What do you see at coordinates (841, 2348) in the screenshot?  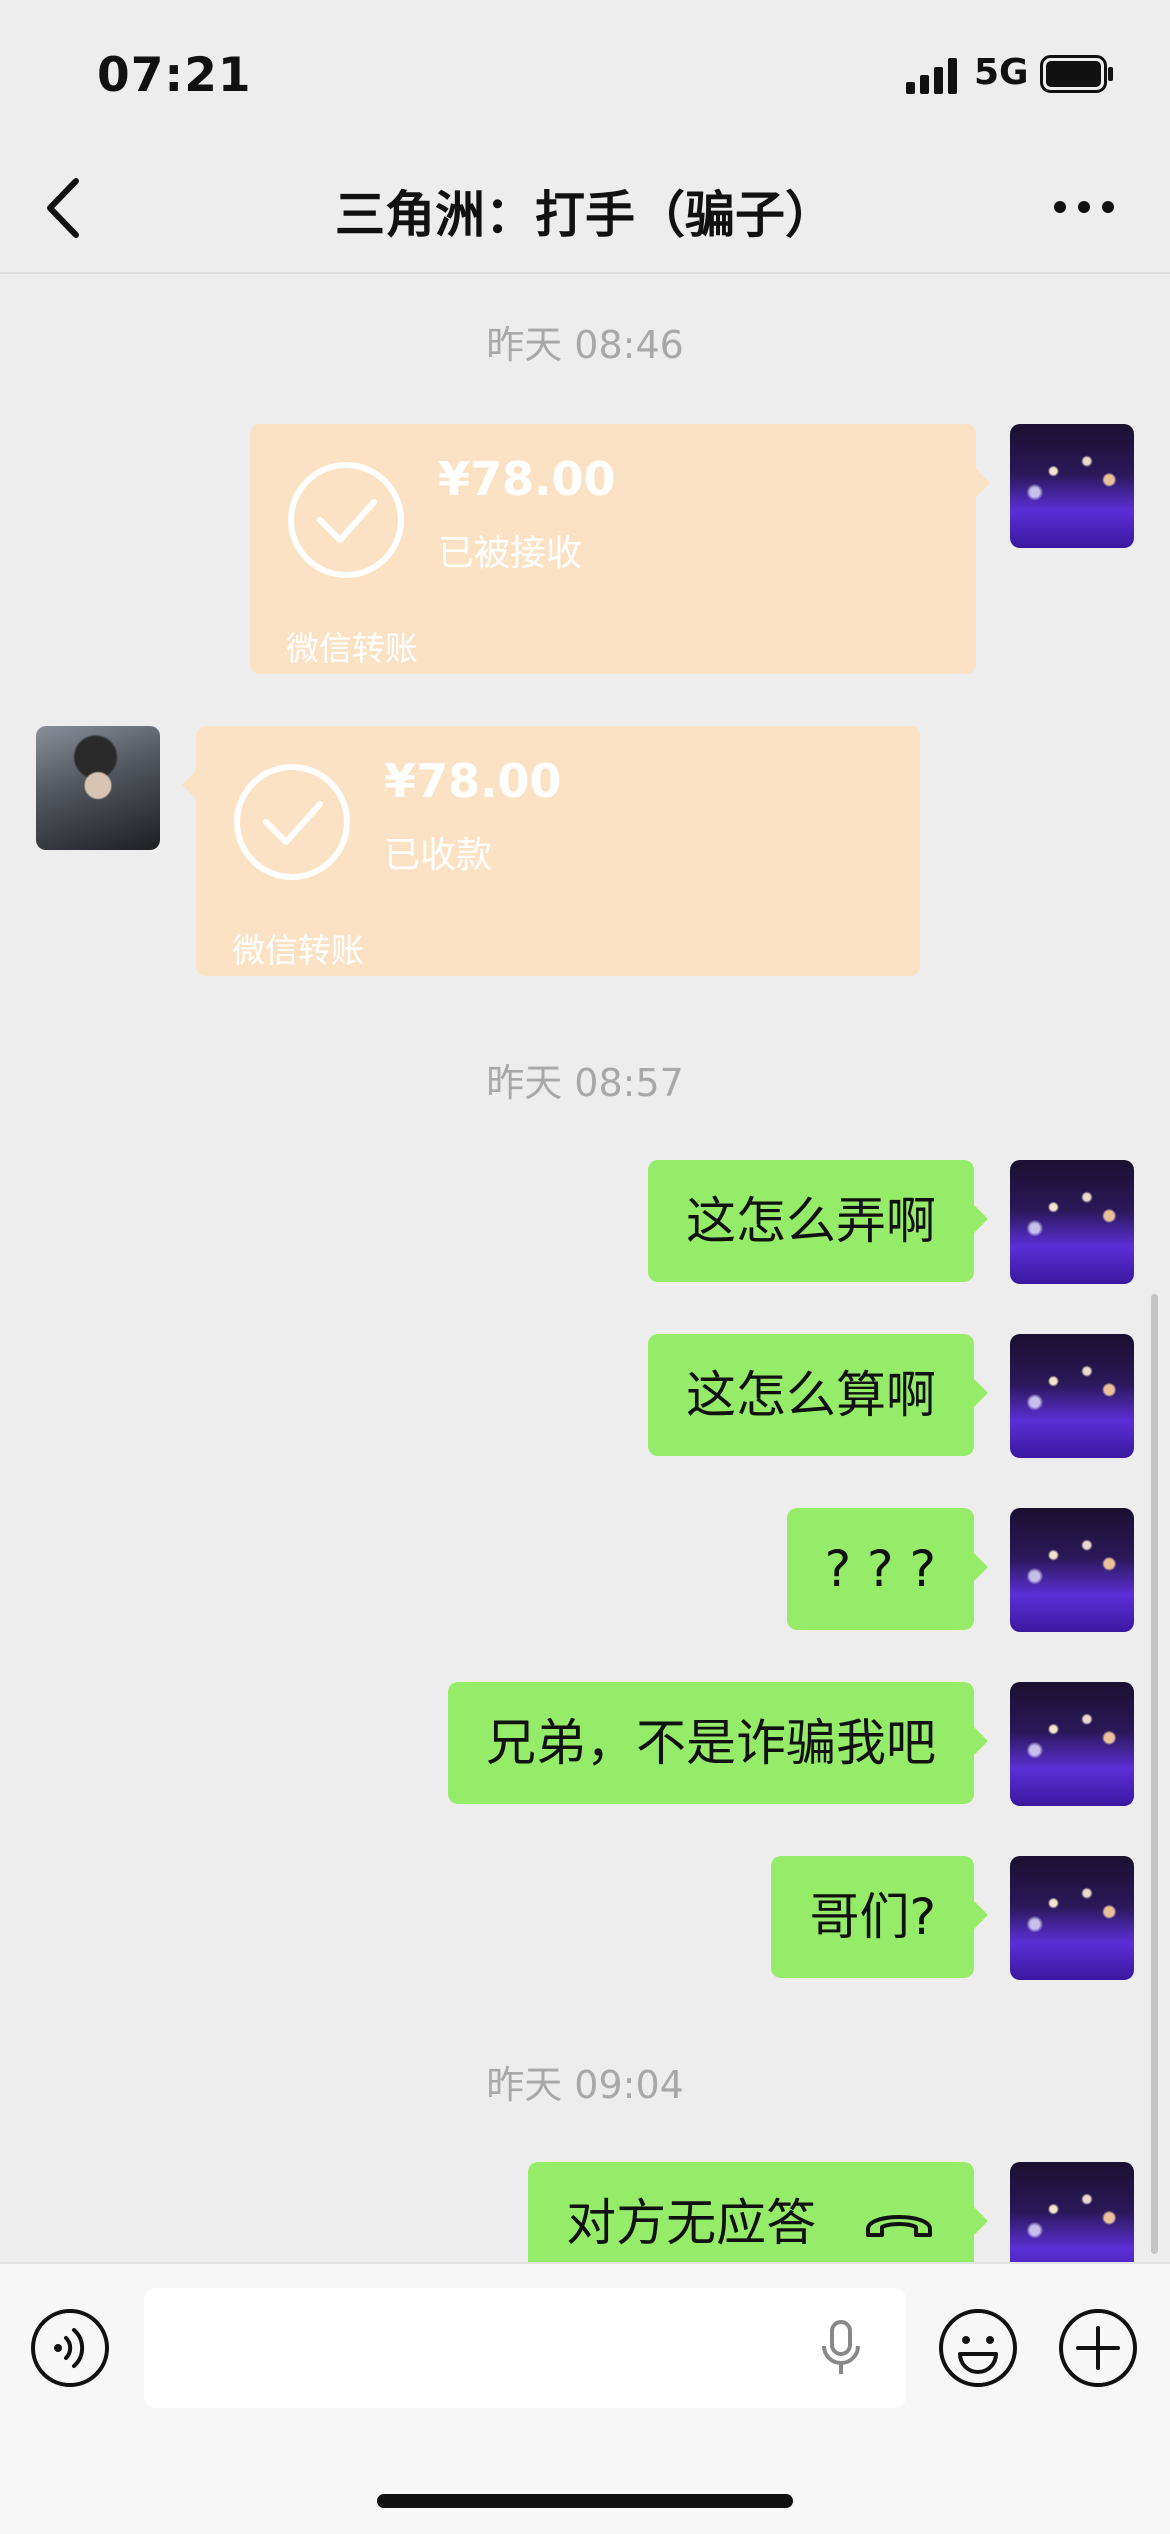 I see `microphone-icon` at bounding box center [841, 2348].